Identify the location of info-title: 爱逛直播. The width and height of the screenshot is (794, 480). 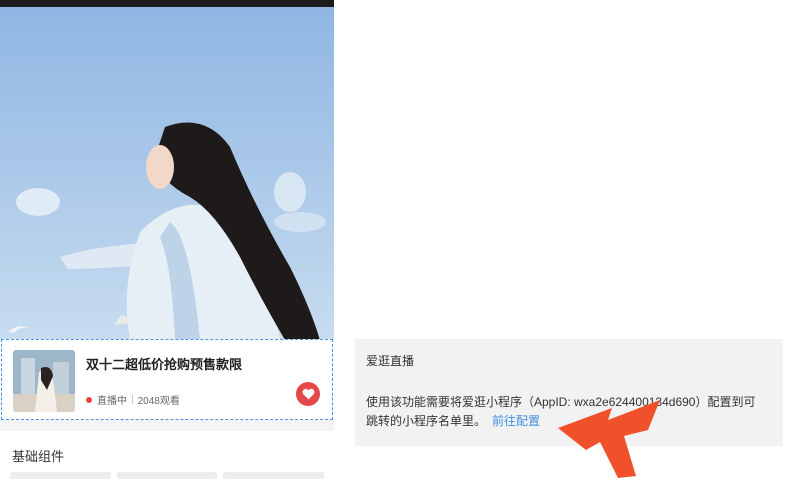
(390, 361).